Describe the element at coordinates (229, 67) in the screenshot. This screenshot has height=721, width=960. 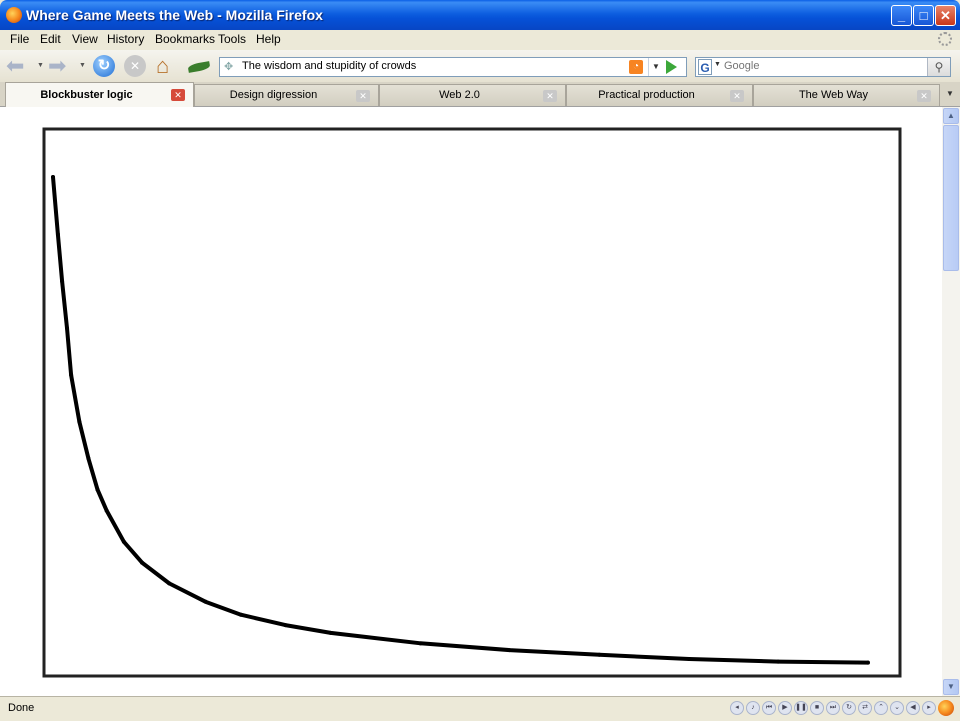
I see `page-favicon-icon: ✥` at that location.